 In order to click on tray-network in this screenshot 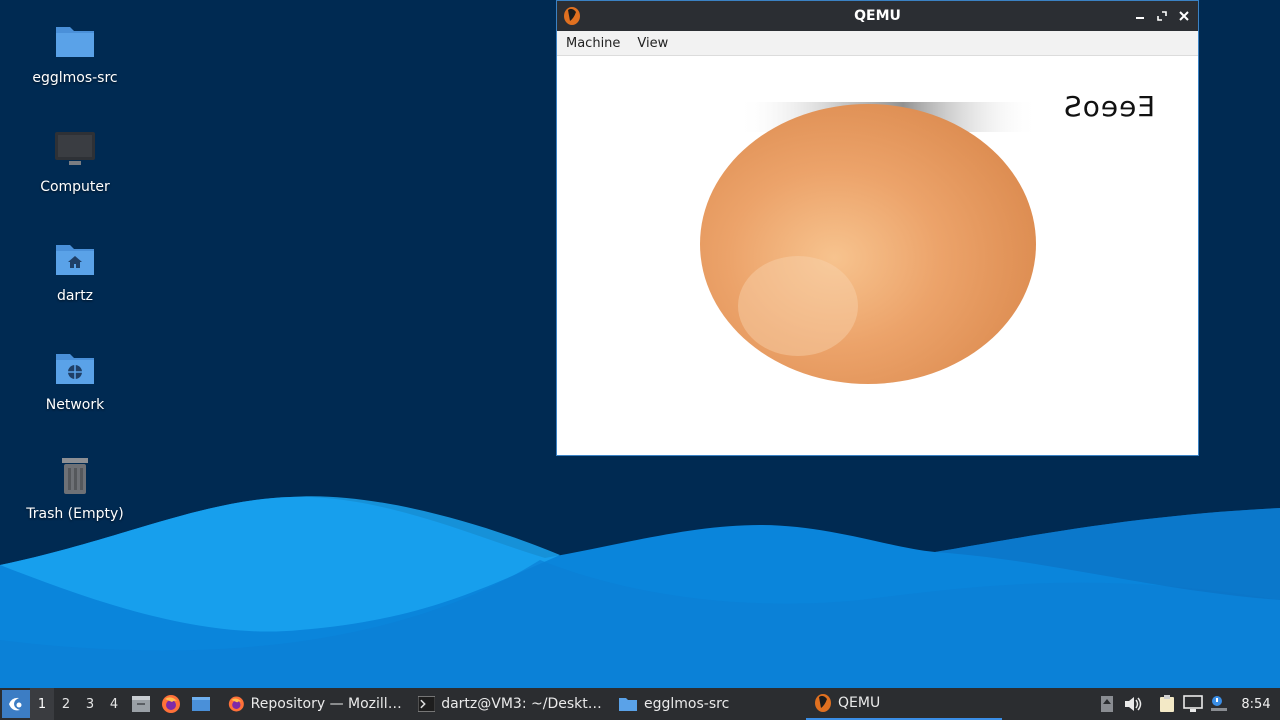, I will do `click(1193, 704)`.